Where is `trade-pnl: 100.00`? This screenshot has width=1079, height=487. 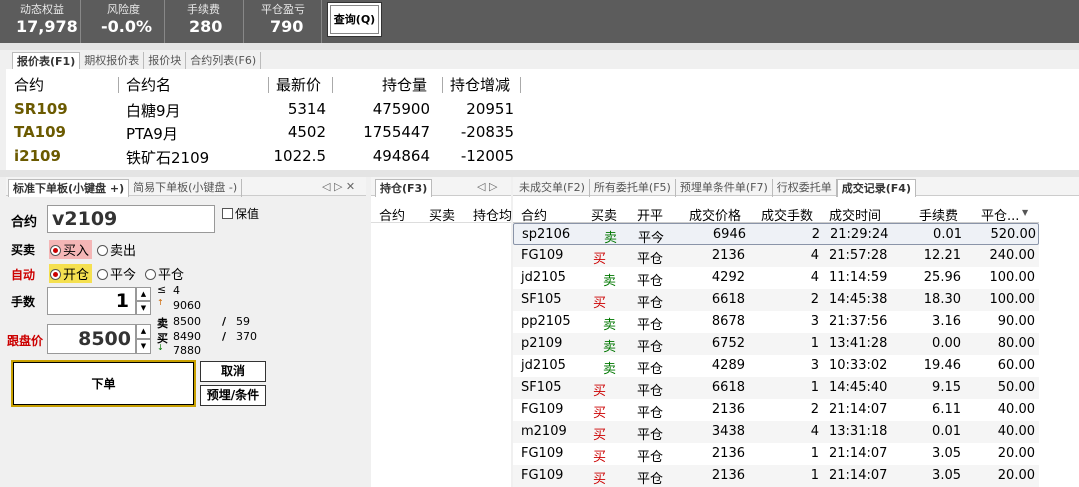 trade-pnl: 100.00 is located at coordinates (1012, 299).